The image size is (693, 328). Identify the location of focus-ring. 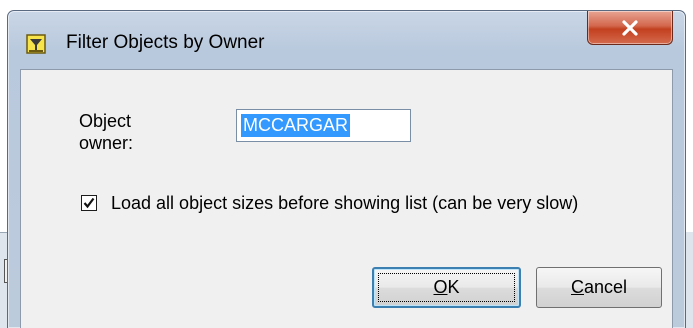
(446, 287).